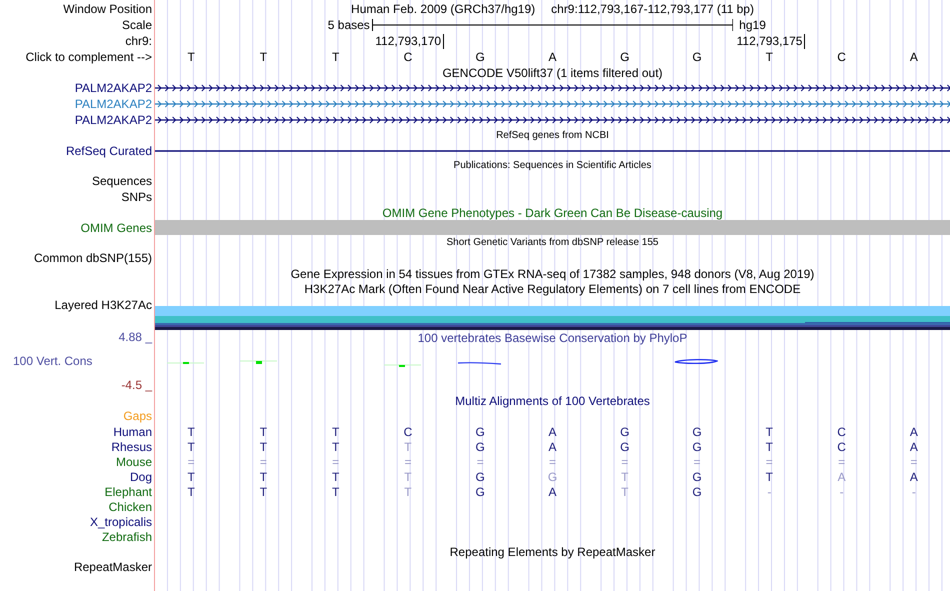 Image resolution: width=950 pixels, height=591 pixels. Describe the element at coordinates (131, 447) in the screenshot. I see `track-label: Rhesus` at that location.